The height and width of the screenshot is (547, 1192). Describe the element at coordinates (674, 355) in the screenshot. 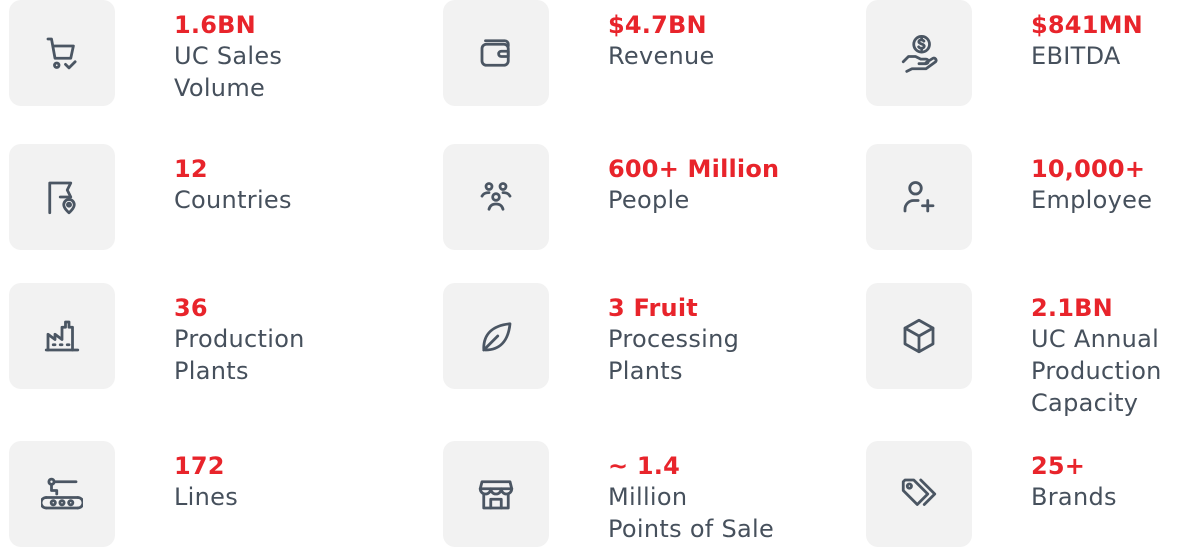

I see `stat-label: Processing Plants` at that location.